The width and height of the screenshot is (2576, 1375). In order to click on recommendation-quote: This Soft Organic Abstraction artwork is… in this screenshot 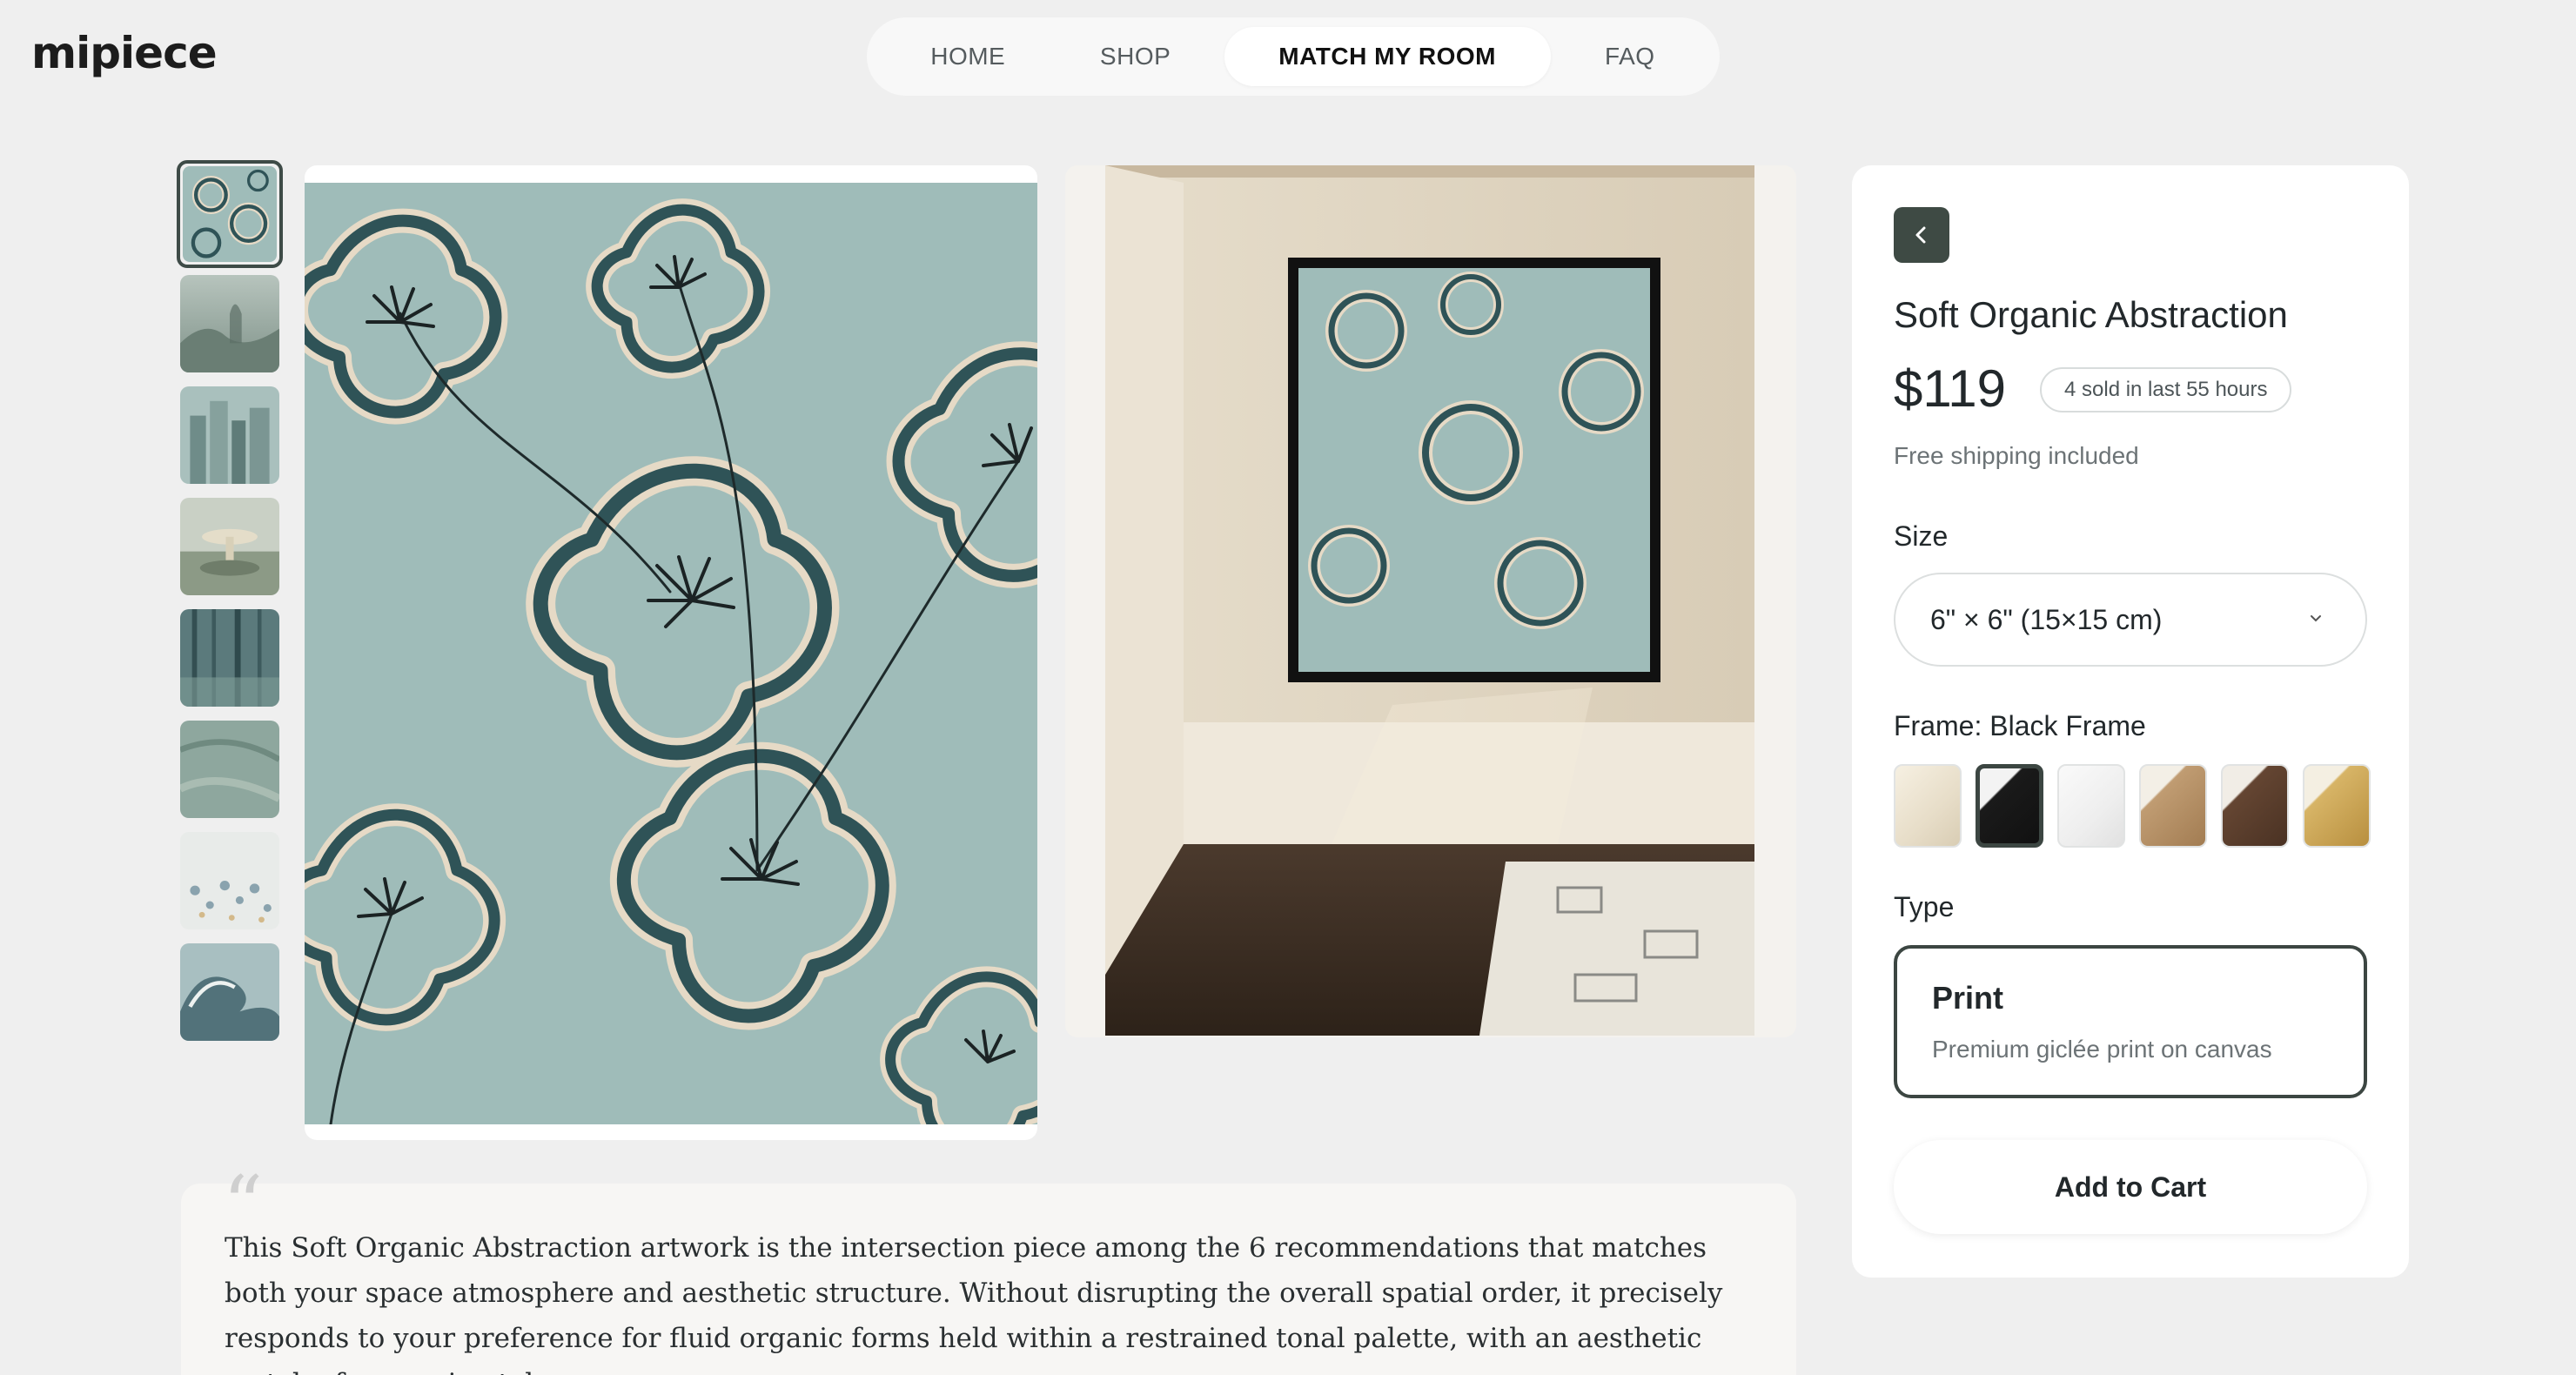, I will do `click(989, 1279)`.